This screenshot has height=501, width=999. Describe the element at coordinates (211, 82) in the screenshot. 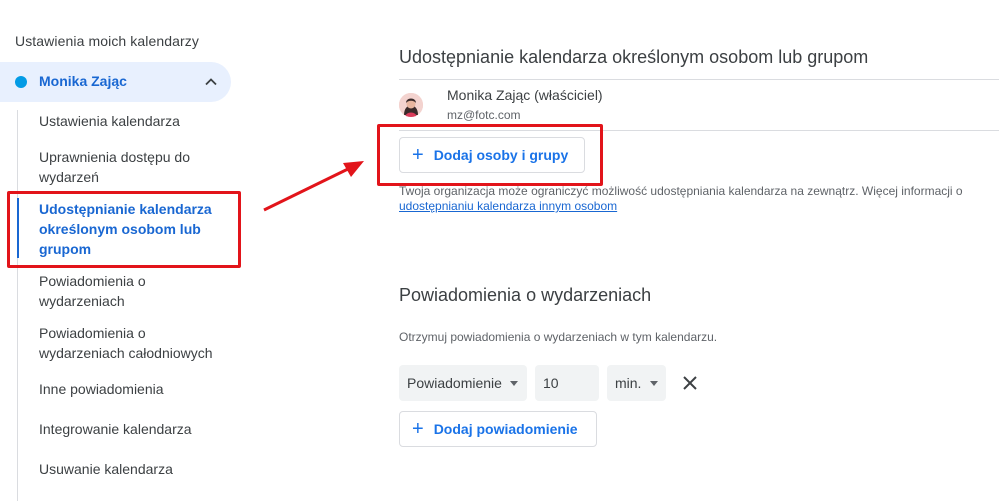

I see `chevron-up-icon` at that location.